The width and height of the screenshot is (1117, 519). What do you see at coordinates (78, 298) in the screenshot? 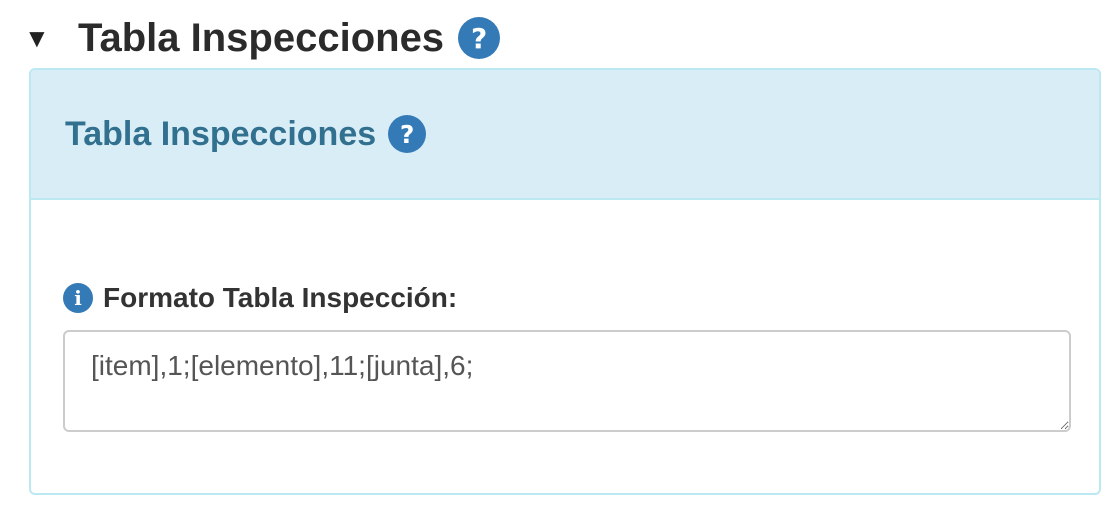
I see `info-icon: i` at bounding box center [78, 298].